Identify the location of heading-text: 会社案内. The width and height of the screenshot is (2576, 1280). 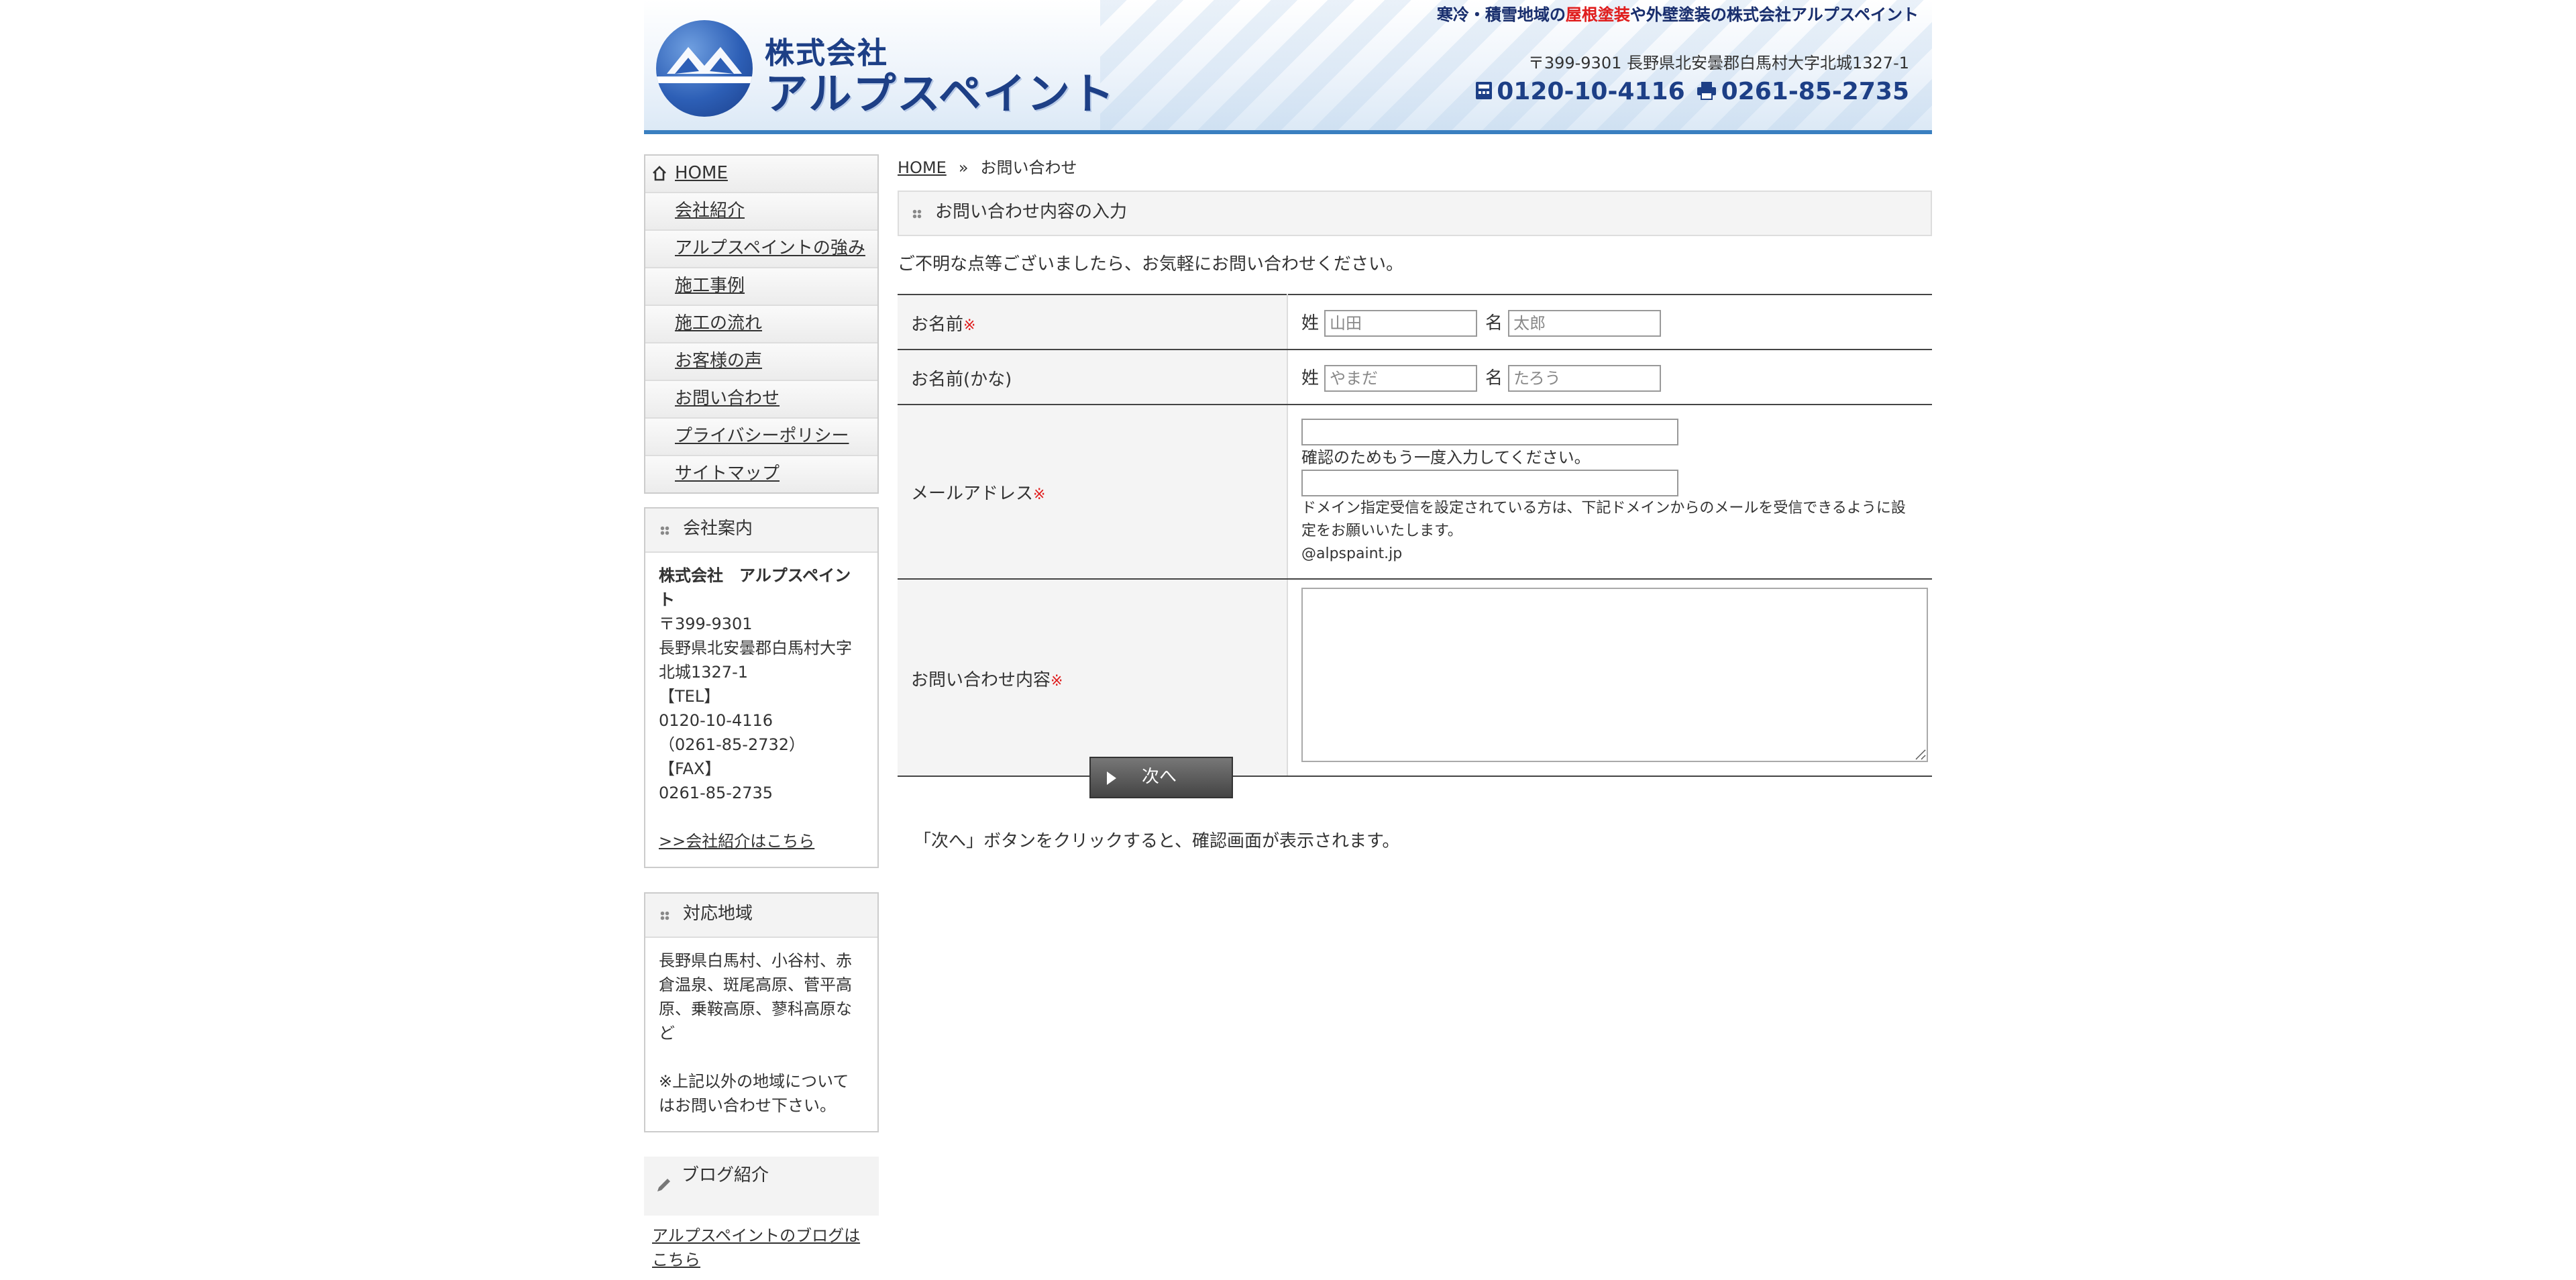
(718, 529).